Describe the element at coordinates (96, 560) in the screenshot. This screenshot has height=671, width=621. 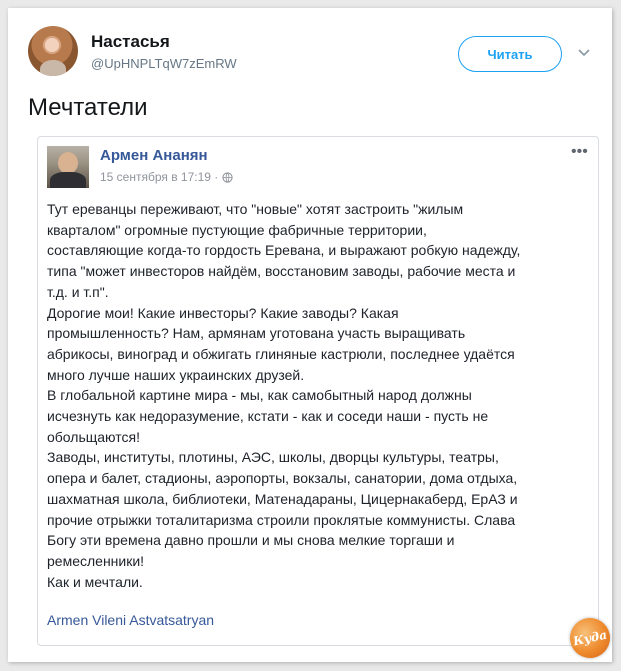
I see `fb-post-text-line: ремесленники!` at that location.